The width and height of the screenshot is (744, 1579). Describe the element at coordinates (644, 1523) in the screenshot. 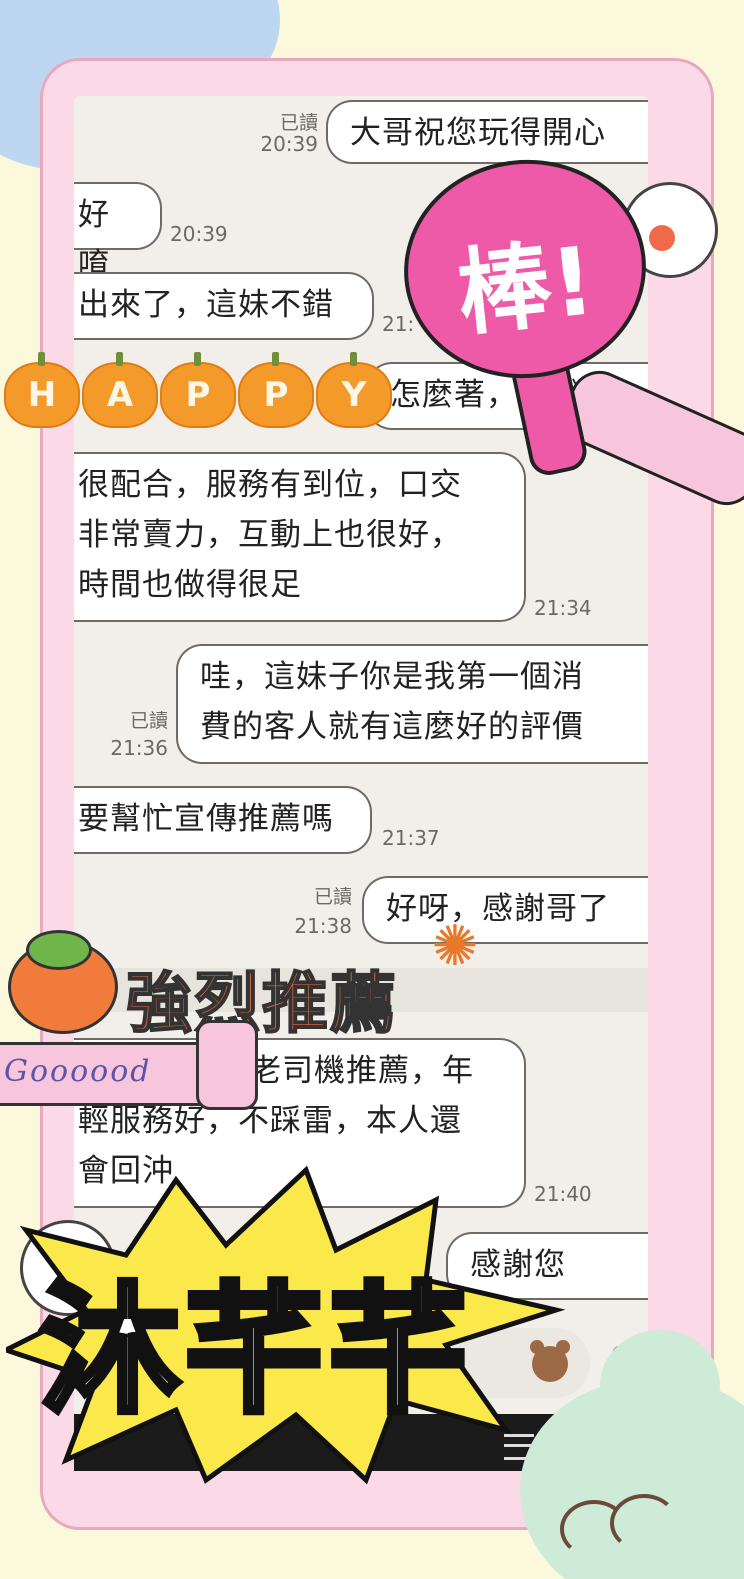

I see `decor-scribble` at that location.